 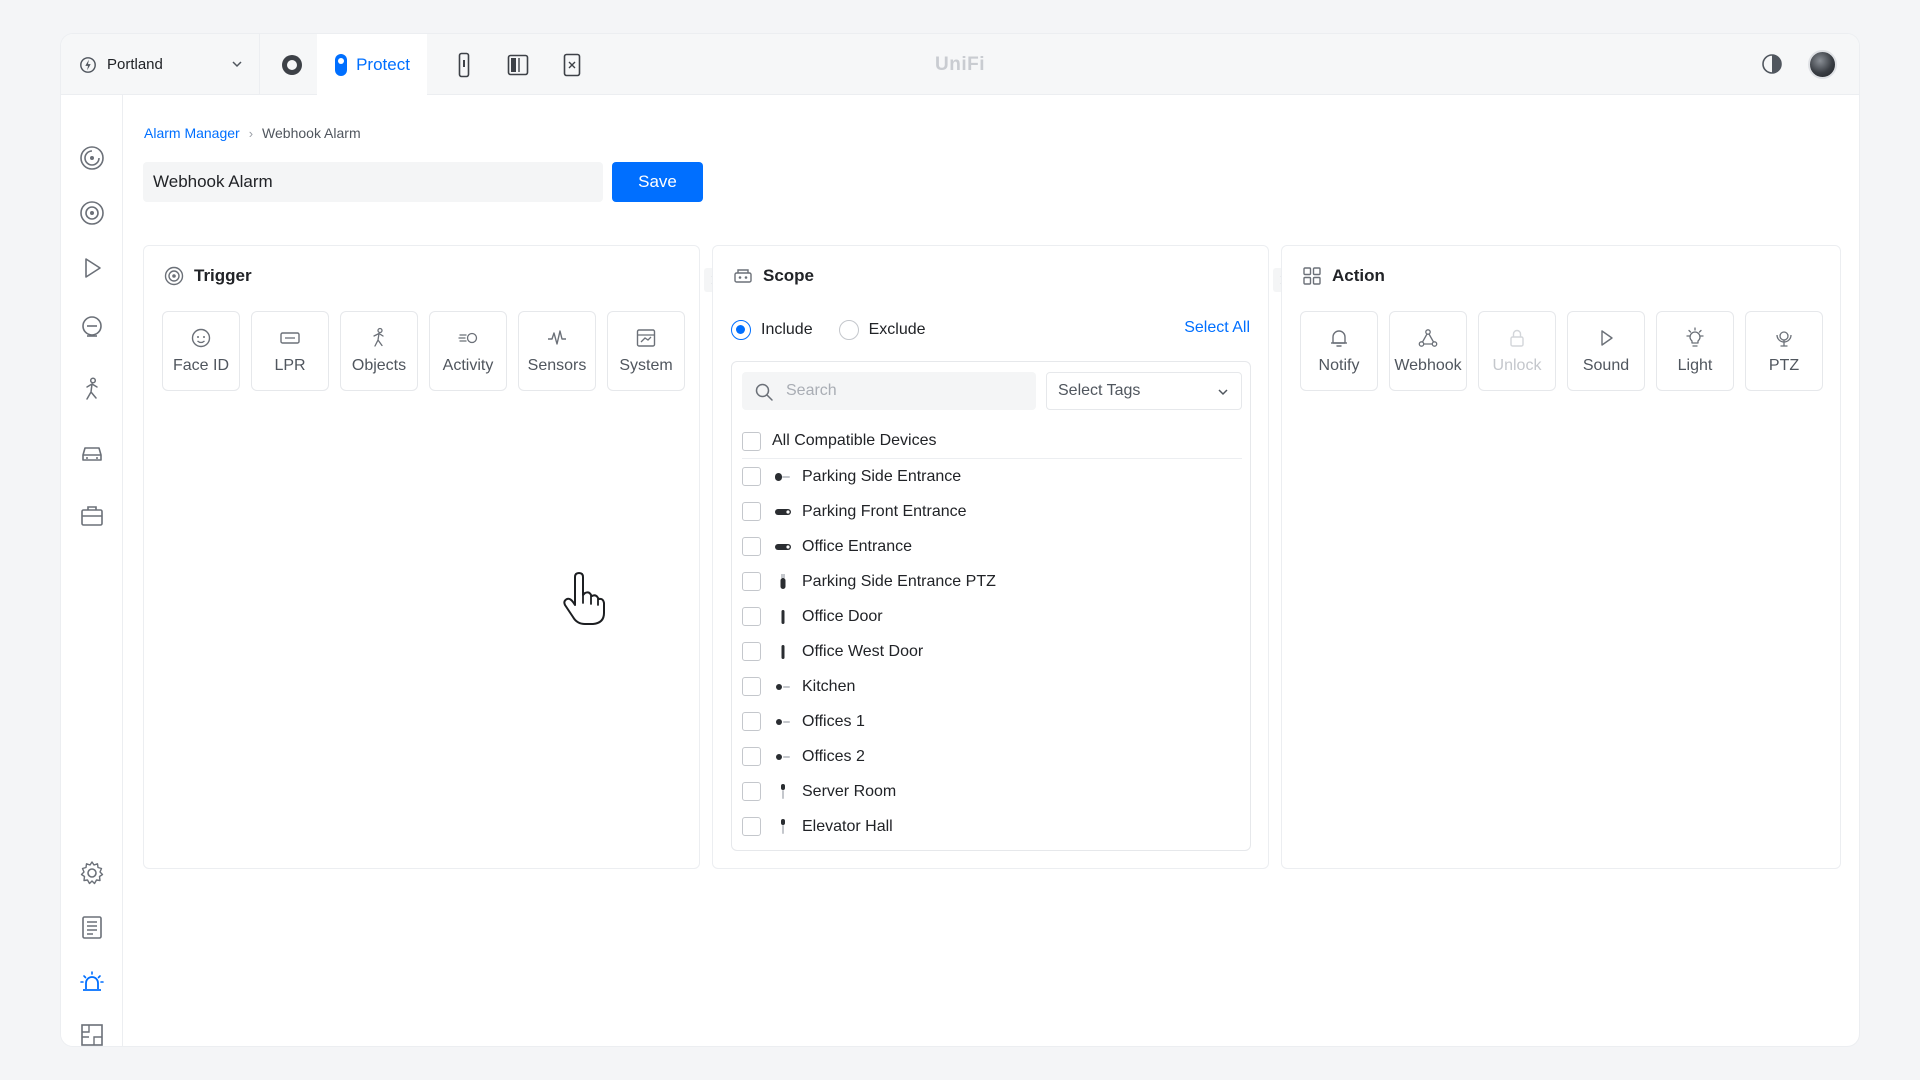 I want to click on pulse-icon, so click(x=557, y=337).